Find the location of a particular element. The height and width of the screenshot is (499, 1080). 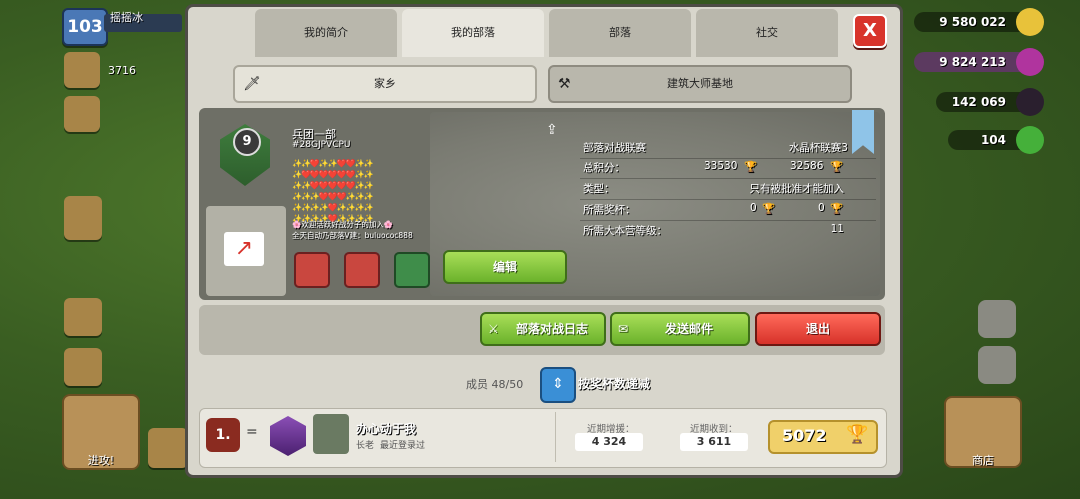

subtab-home: 🗡 家乡 is located at coordinates (385, 84).